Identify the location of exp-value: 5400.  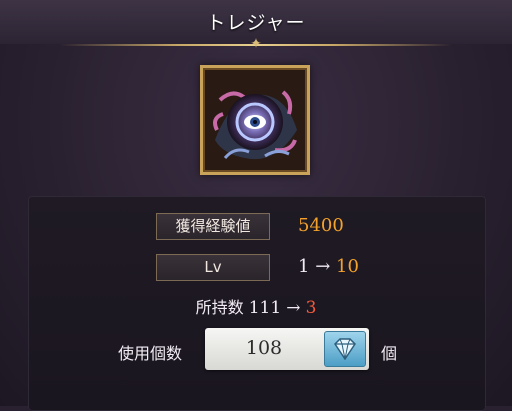
(321, 225).